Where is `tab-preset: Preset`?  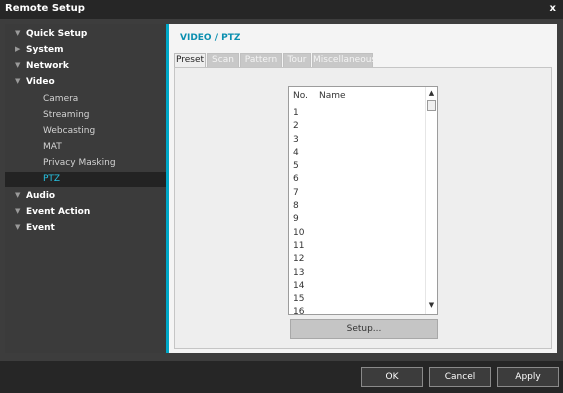
tab-preset: Preset is located at coordinates (190, 60).